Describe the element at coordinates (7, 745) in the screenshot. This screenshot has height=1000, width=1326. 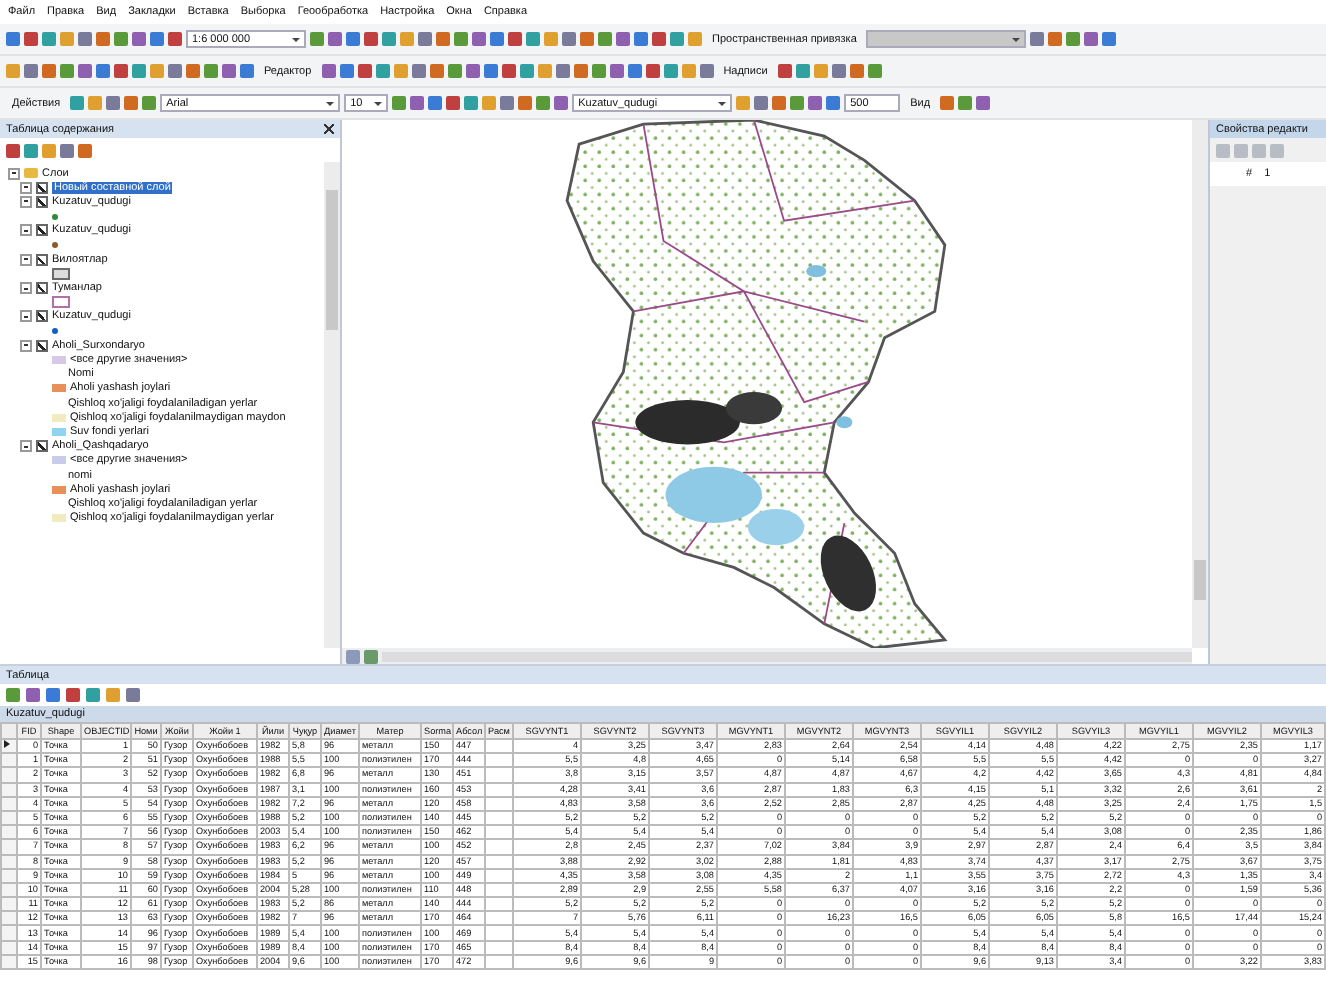
I see `current-row-icon` at that location.